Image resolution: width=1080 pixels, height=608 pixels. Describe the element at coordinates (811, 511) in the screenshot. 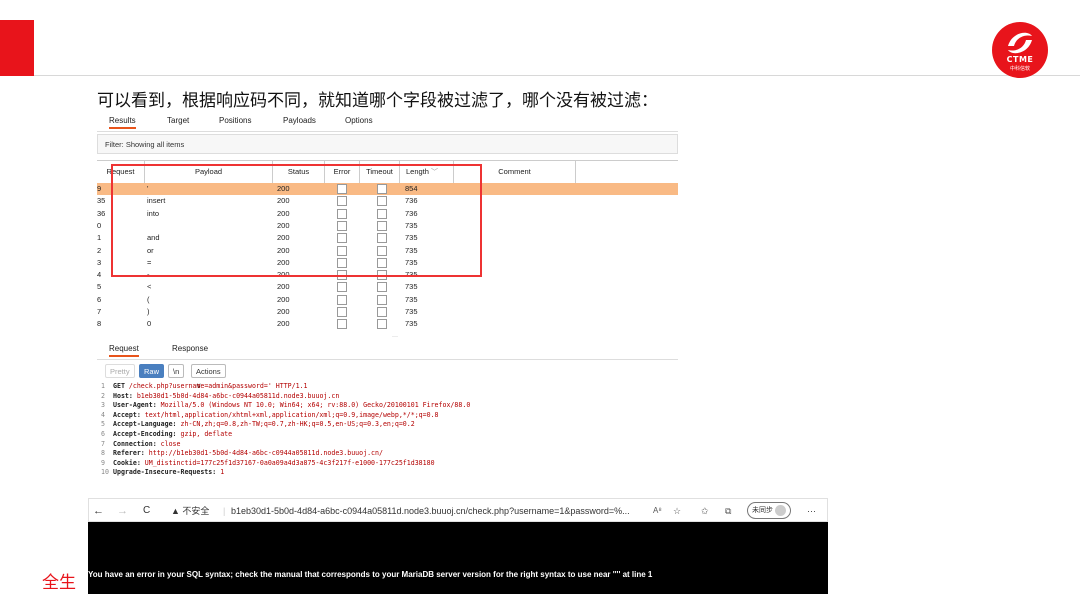

I see `more-menu-icon: ···` at that location.